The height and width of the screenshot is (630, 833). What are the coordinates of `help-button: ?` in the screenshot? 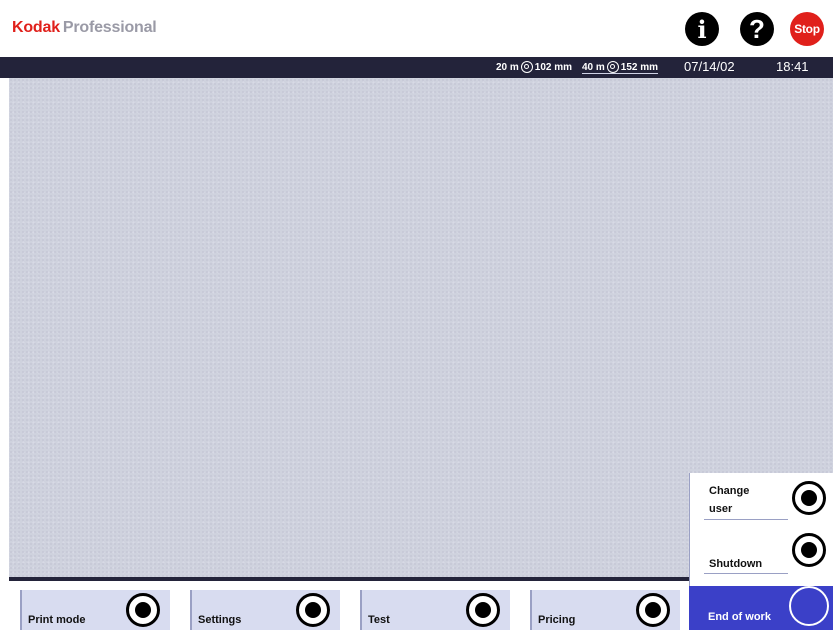 It's located at (757, 29).